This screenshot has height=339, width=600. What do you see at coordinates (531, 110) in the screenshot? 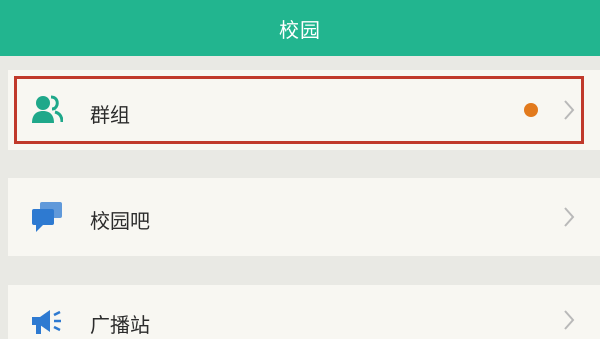
I see `notification-badge-dot` at bounding box center [531, 110].